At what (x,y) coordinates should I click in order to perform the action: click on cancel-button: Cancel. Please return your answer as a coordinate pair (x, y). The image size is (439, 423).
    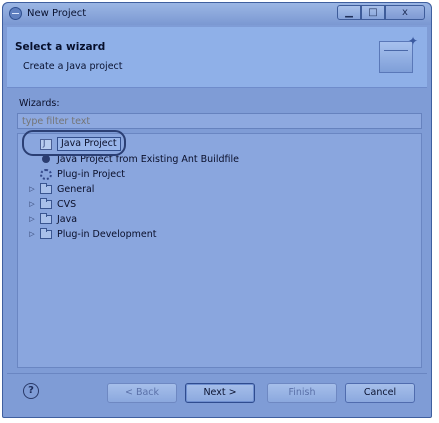
    Looking at the image, I should click on (380, 393).